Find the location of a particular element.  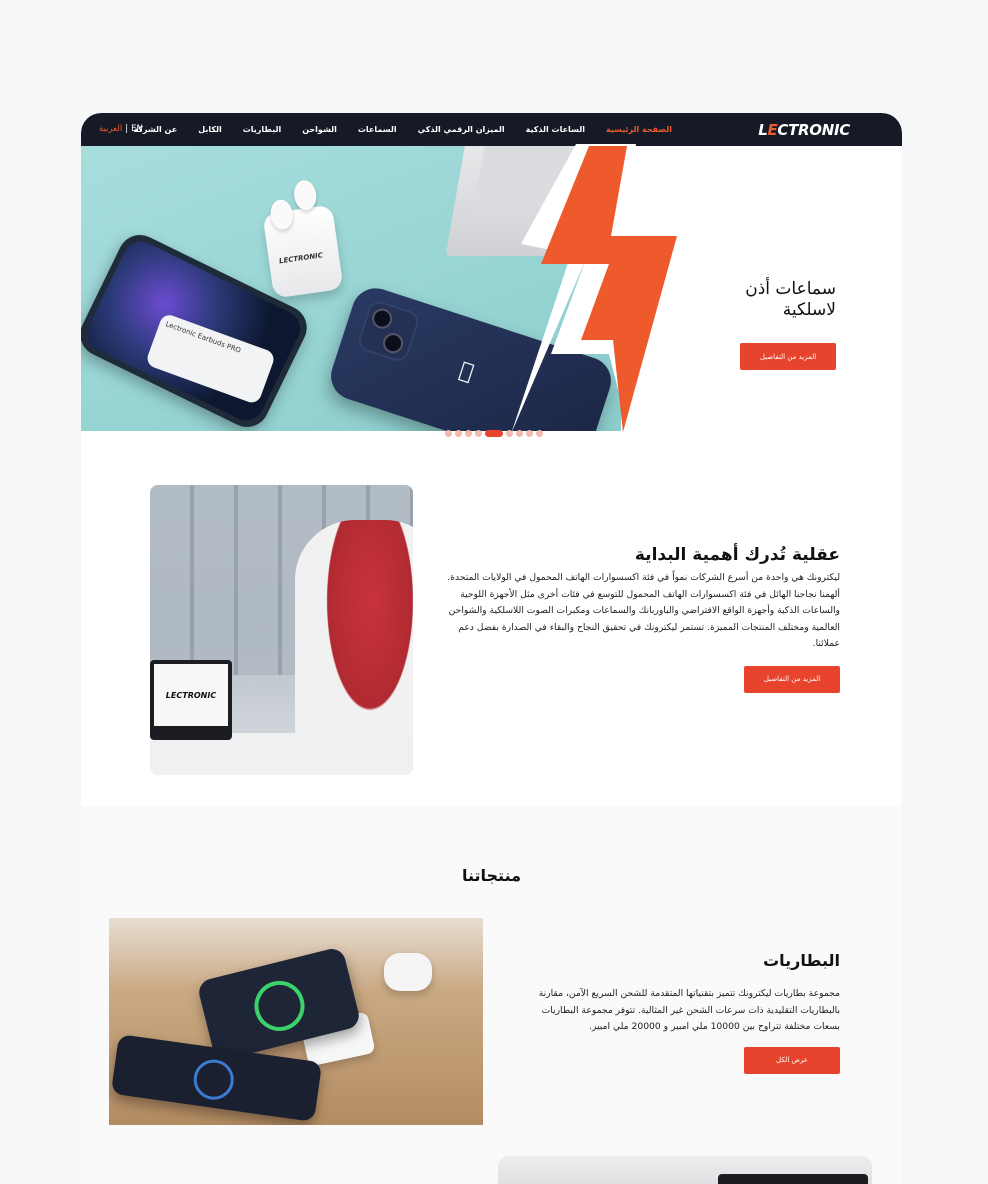

about-laptop: LECTRONIC is located at coordinates (191, 700).